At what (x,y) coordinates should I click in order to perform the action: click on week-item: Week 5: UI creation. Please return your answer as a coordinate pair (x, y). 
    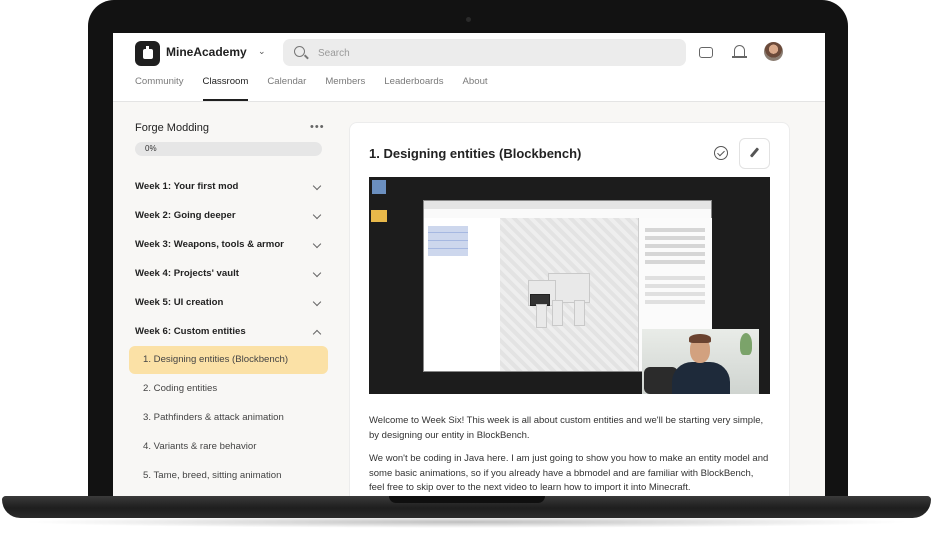
    Looking at the image, I should click on (228, 304).